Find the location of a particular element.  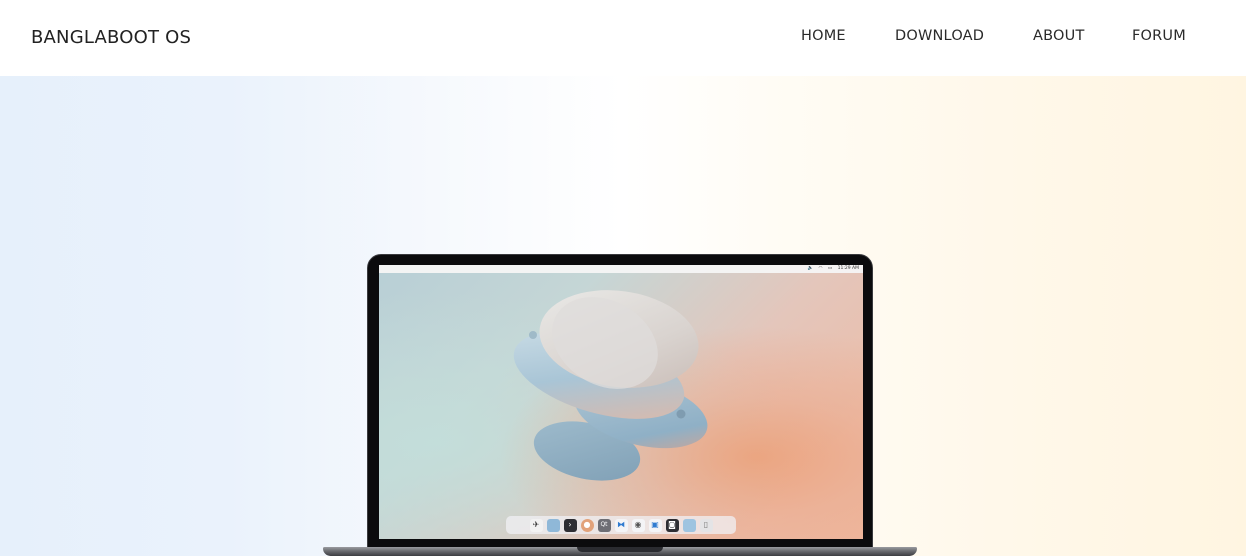

vscode-icon: ⧓ is located at coordinates (621, 525).